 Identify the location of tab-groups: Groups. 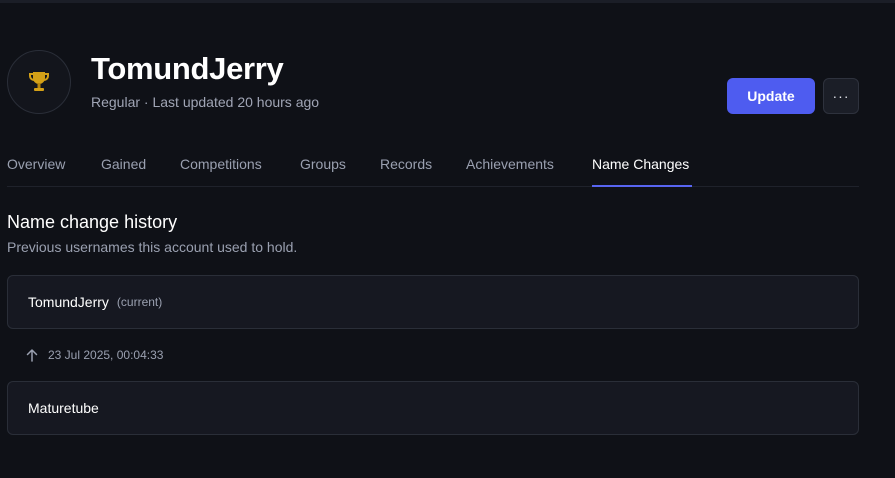
(323, 164).